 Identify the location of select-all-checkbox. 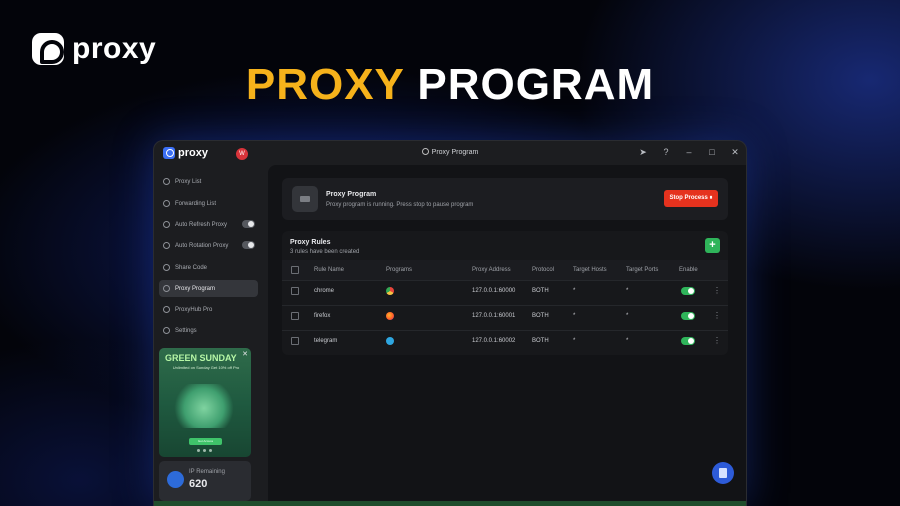
(295, 270).